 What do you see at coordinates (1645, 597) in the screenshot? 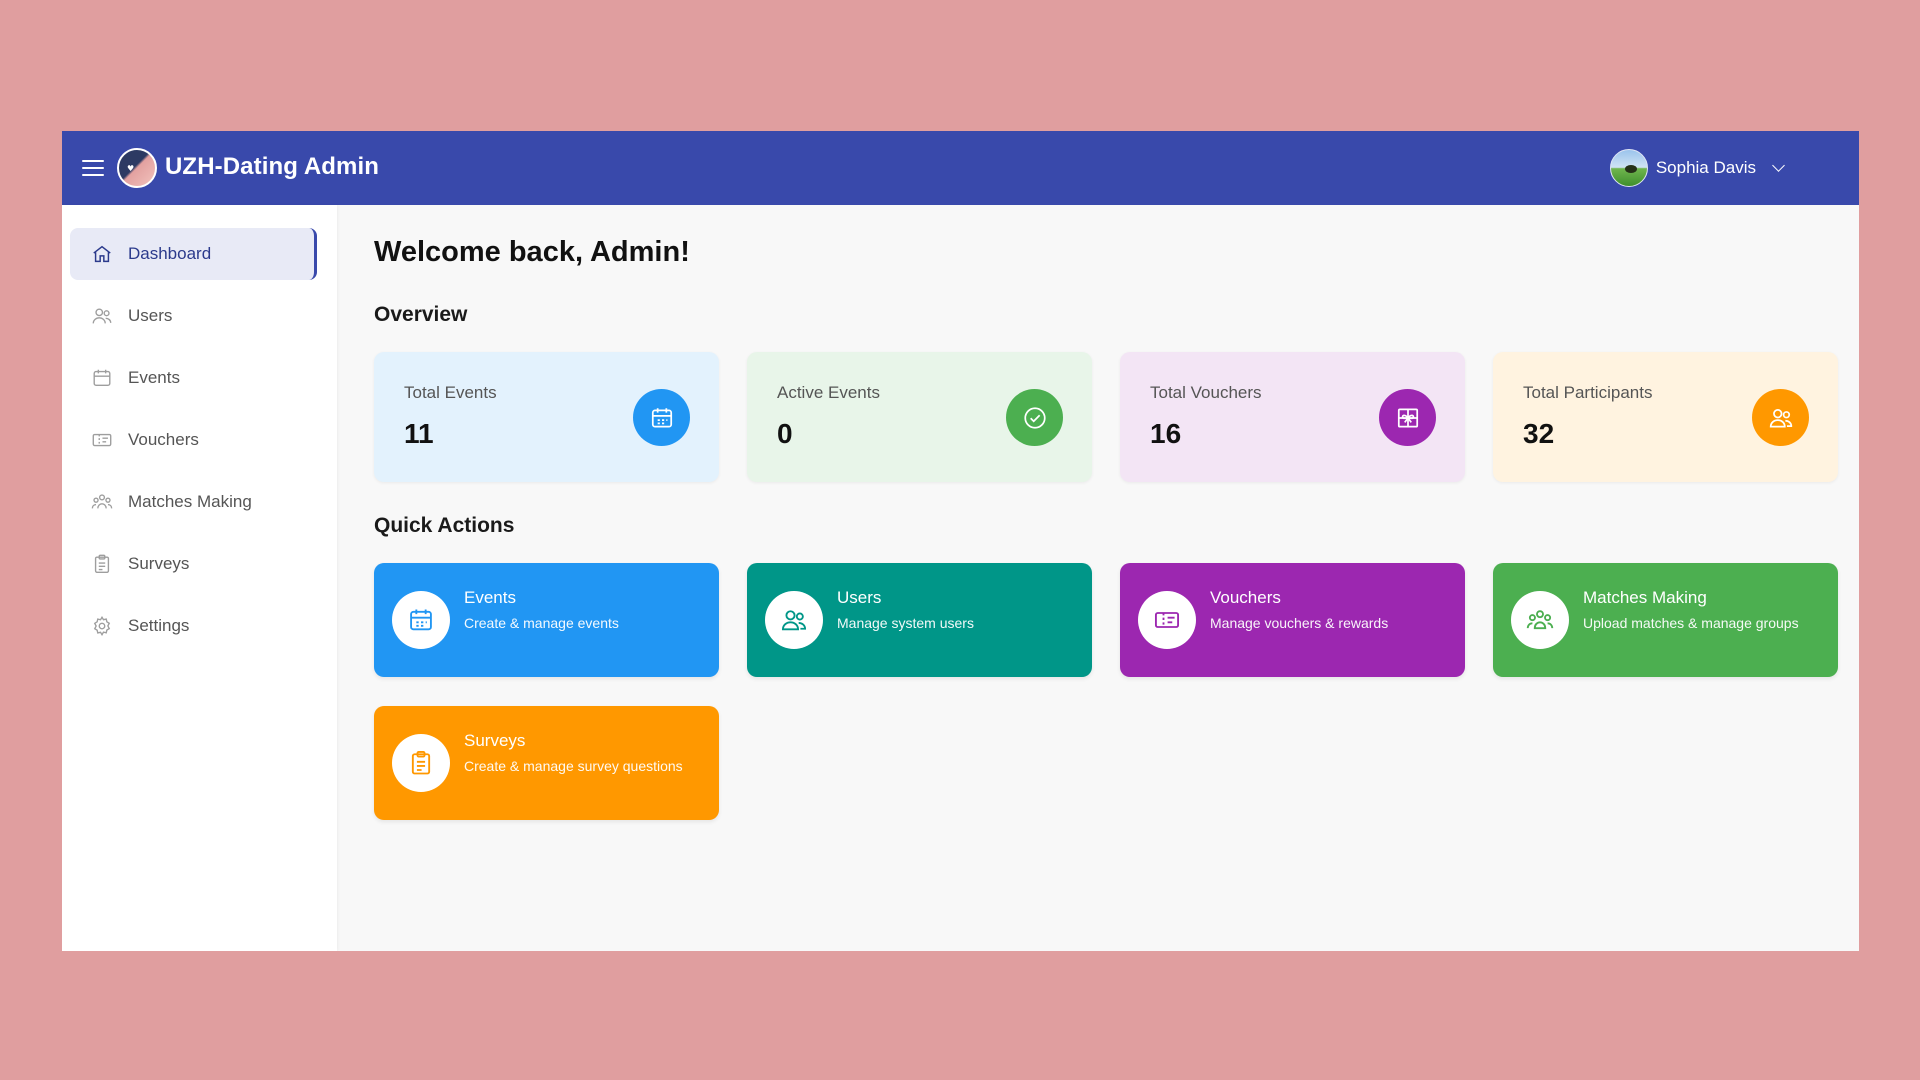
I see `quick-action-title: Matches Making` at bounding box center [1645, 597].